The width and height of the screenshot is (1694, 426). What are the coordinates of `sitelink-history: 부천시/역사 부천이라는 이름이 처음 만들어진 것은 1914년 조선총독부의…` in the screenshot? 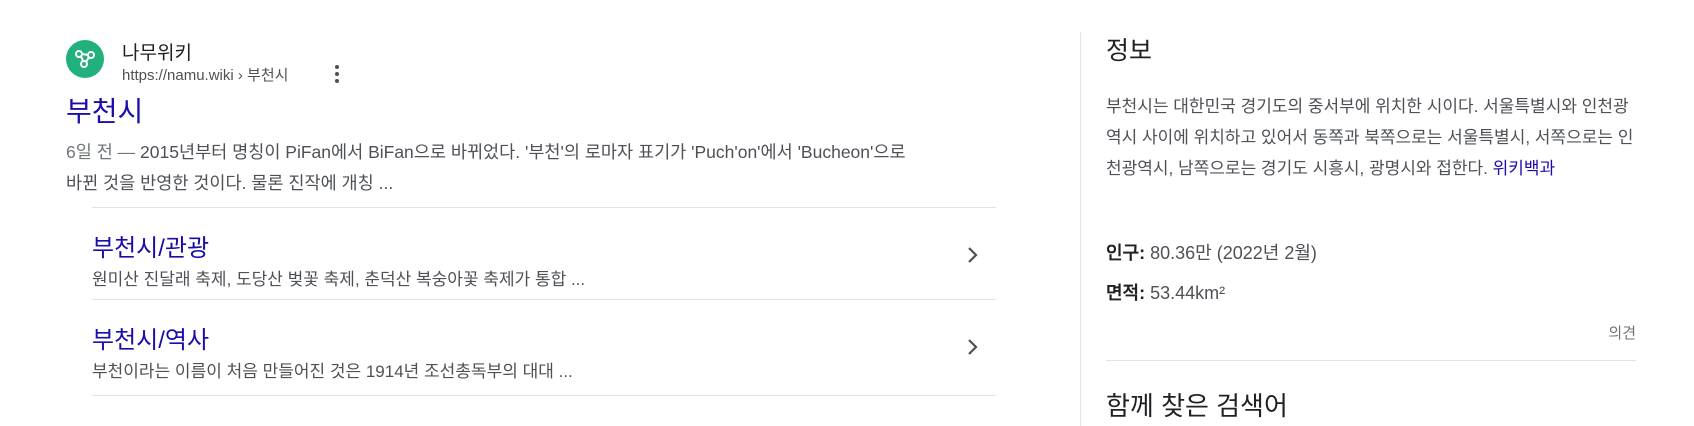 It's located at (544, 347).